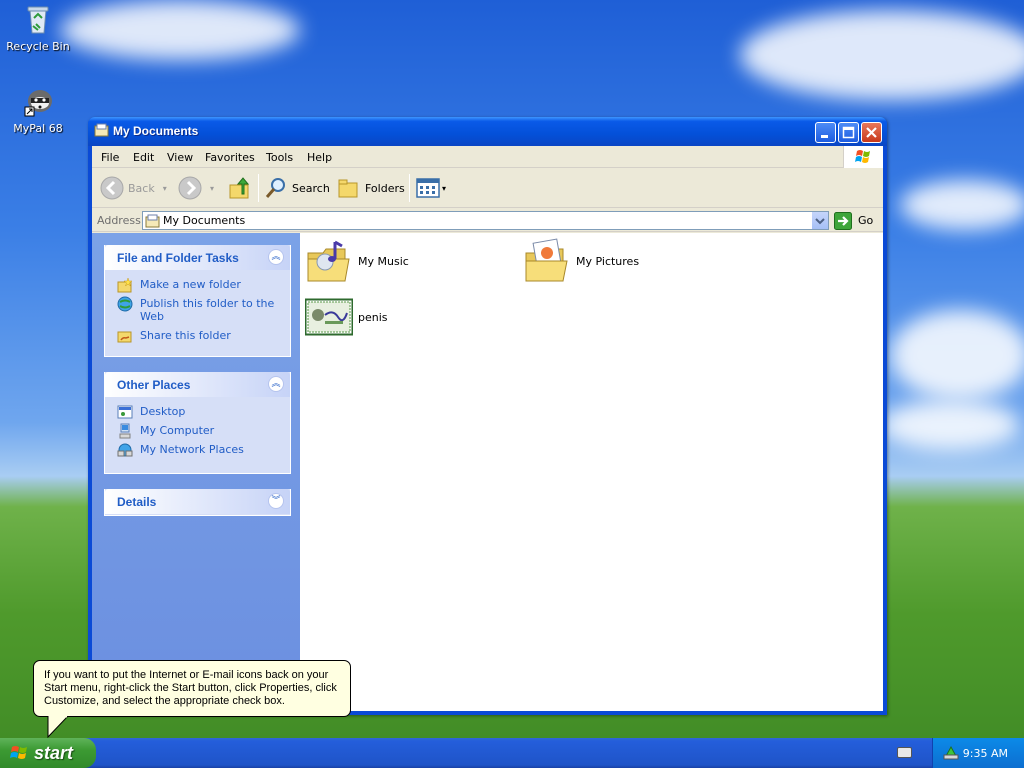 This screenshot has height=768, width=1024. I want to click on system-tray: 9:35 AM, so click(978, 753).